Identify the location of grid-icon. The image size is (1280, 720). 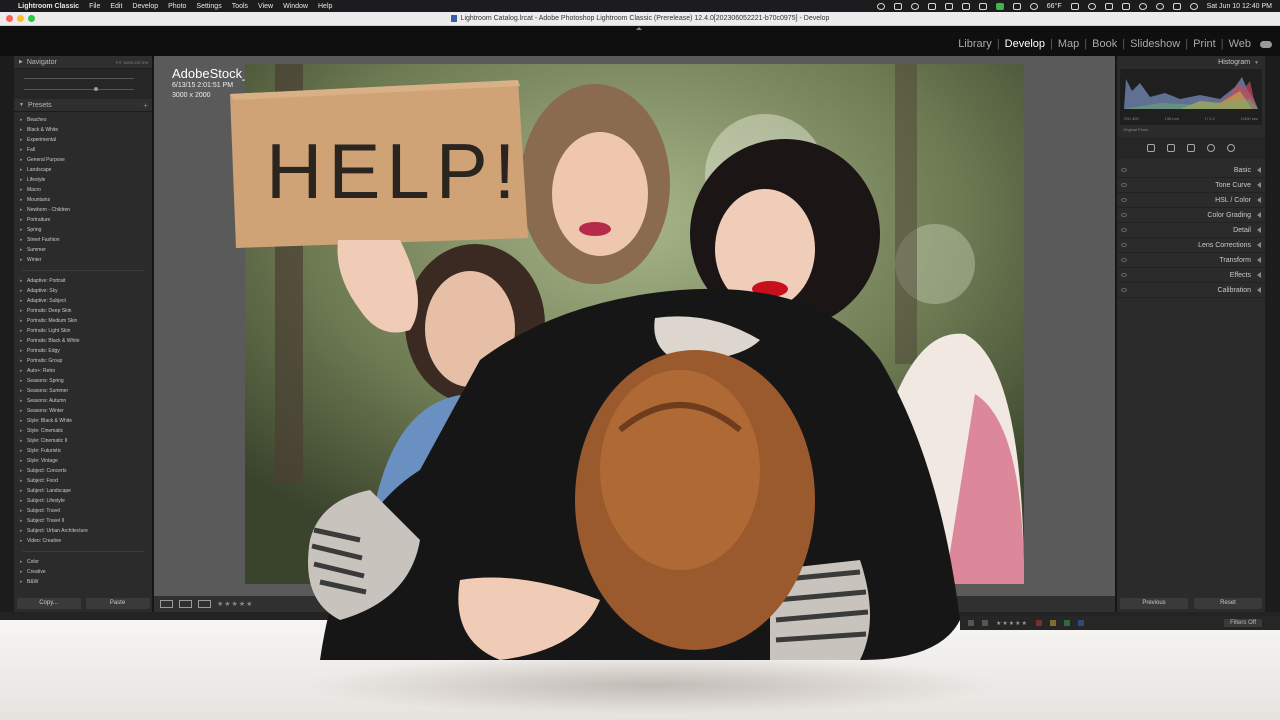
(1016, 6).